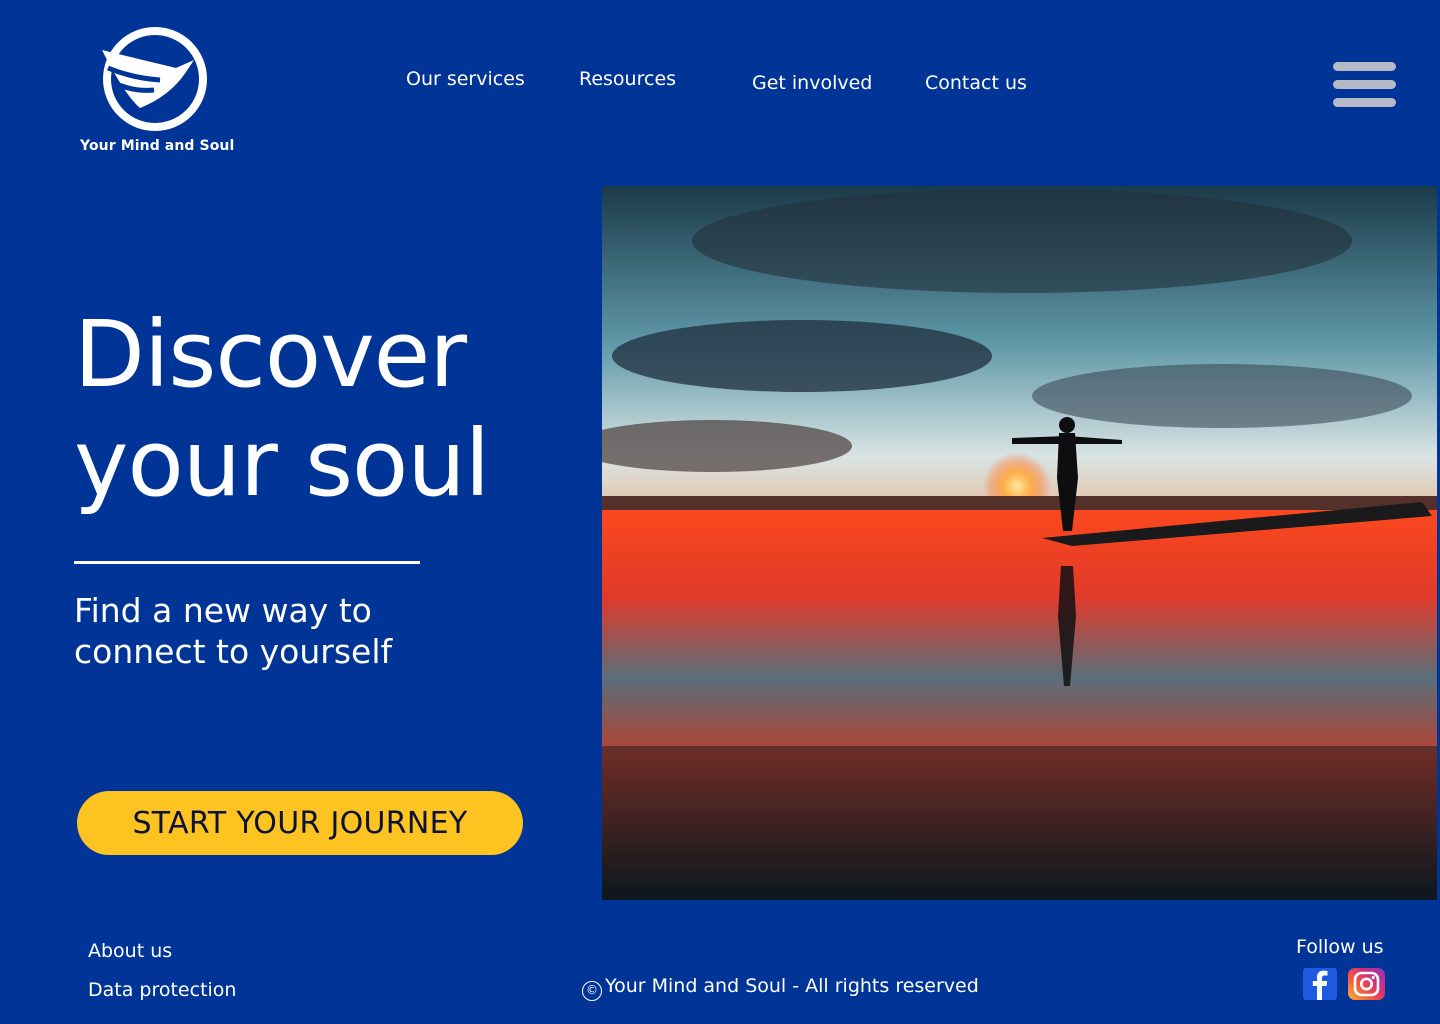 Image resolution: width=1440 pixels, height=1024 pixels. What do you see at coordinates (233, 651) in the screenshot?
I see `hero-subtitle-line-2: connect to yourself` at bounding box center [233, 651].